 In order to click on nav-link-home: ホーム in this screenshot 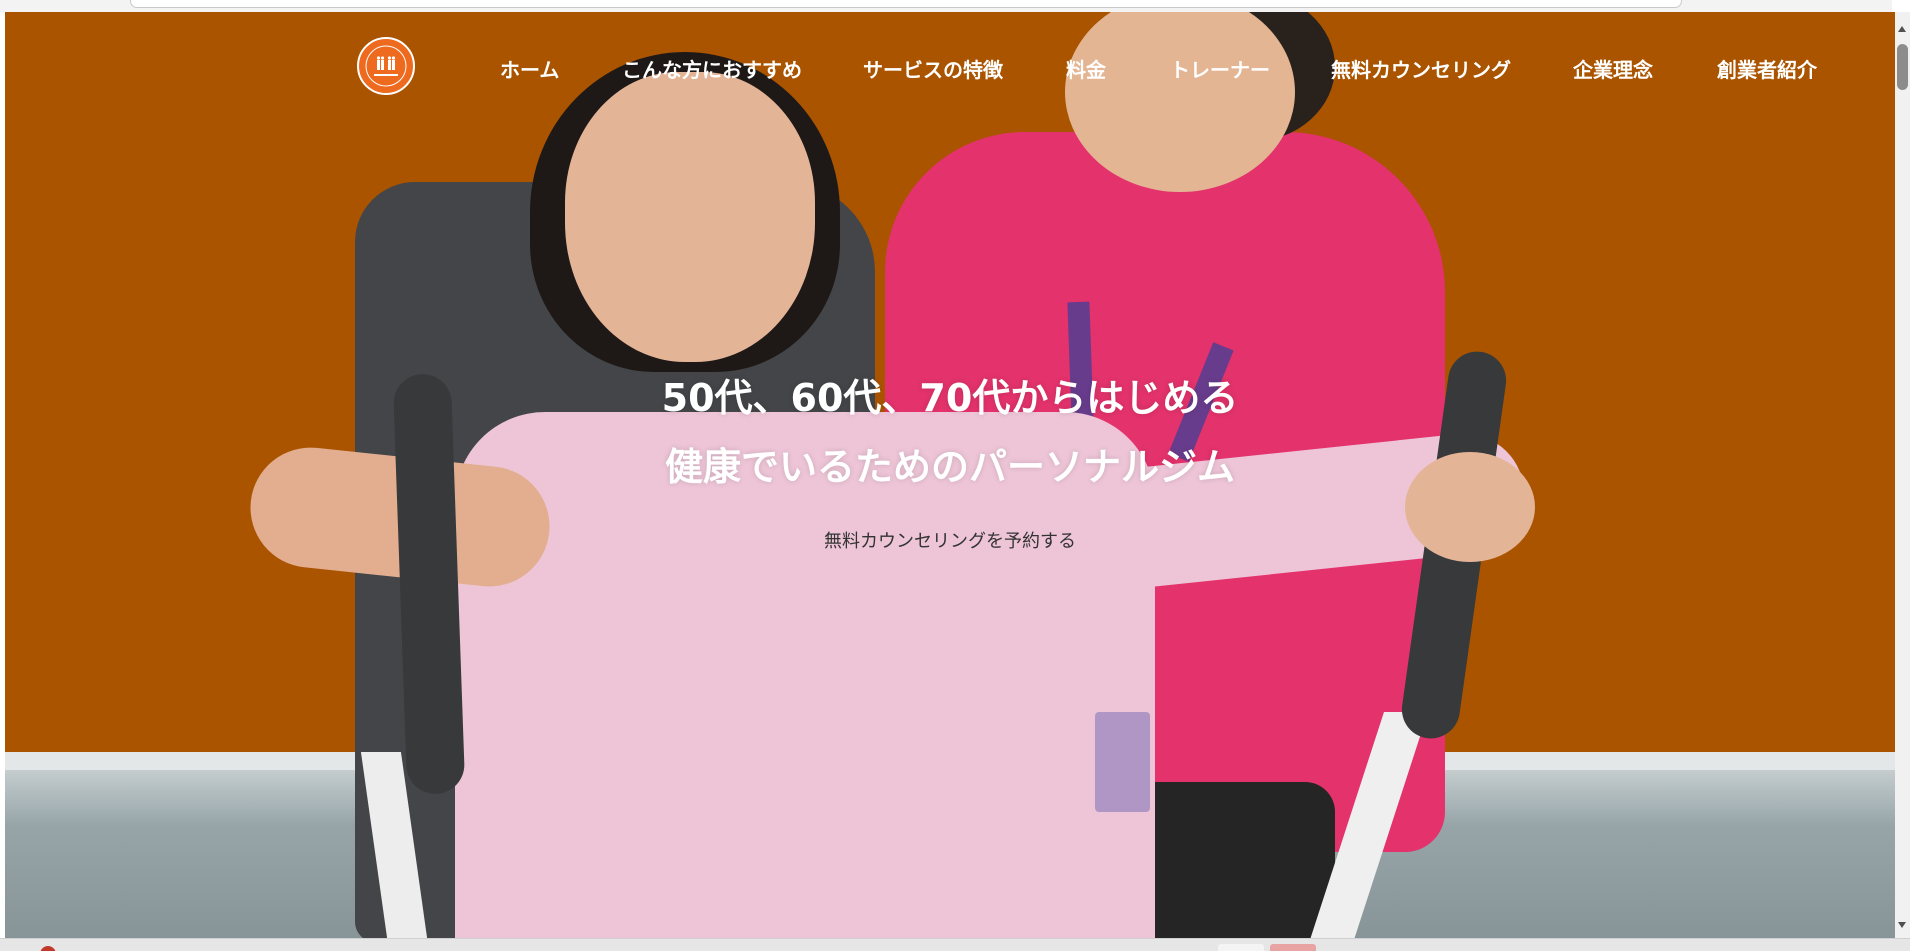, I will do `click(529, 68)`.